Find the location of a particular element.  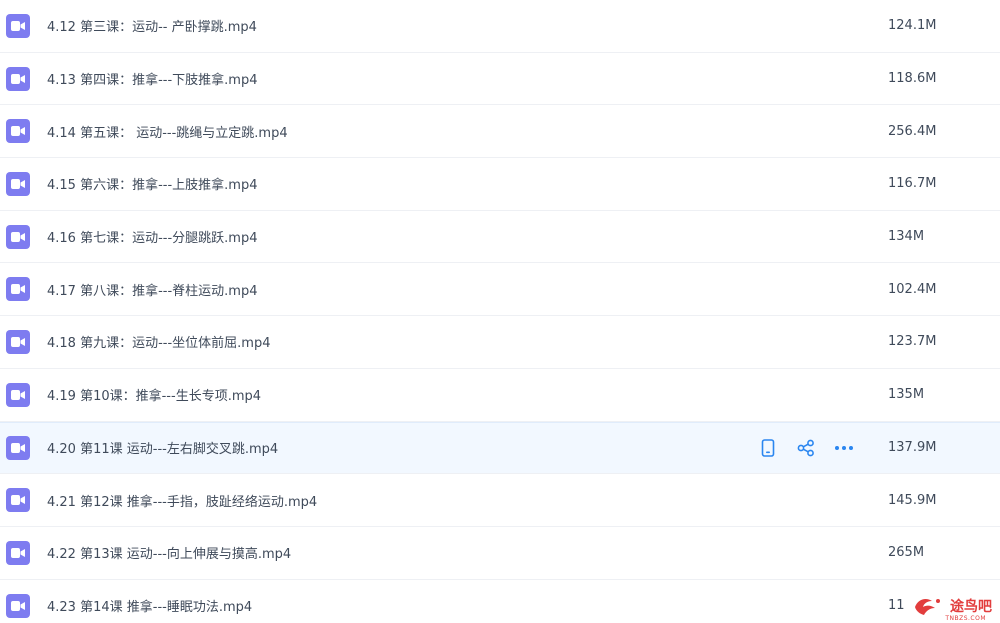

file-size: 124.1M is located at coordinates (912, 26).